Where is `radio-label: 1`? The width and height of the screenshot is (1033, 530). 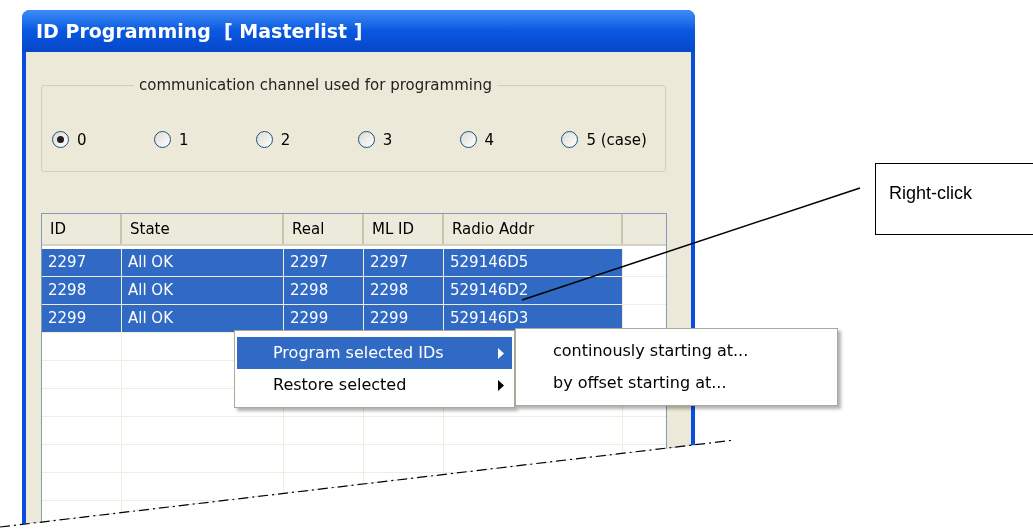 radio-label: 1 is located at coordinates (183, 140).